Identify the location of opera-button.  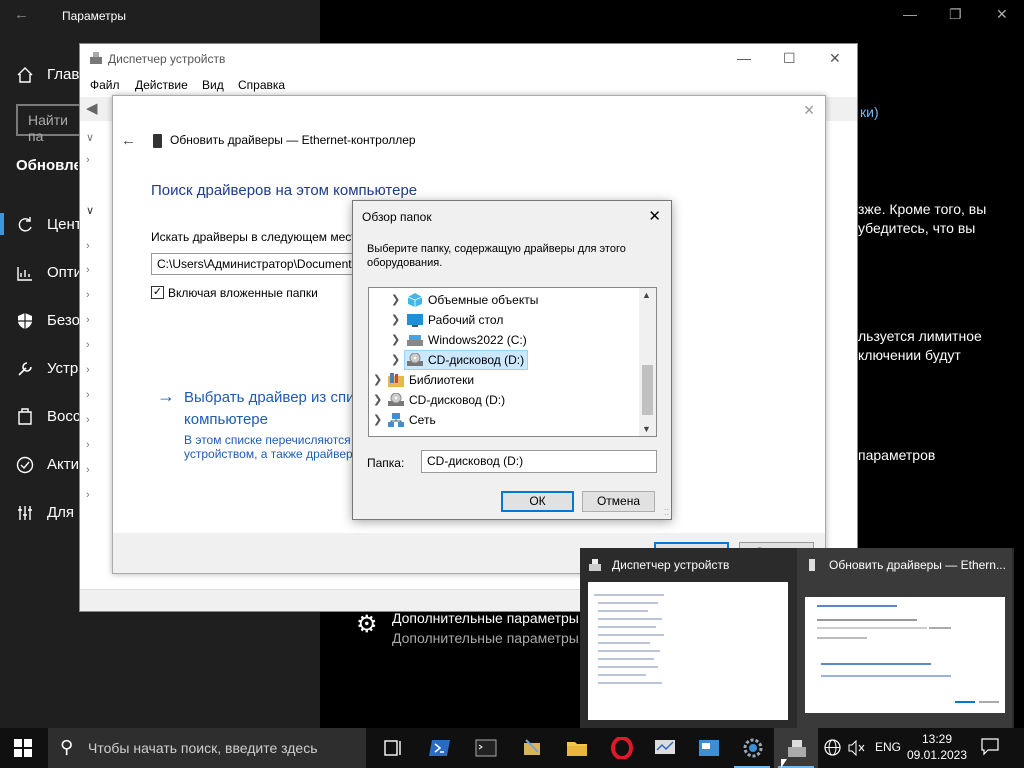
(621, 748).